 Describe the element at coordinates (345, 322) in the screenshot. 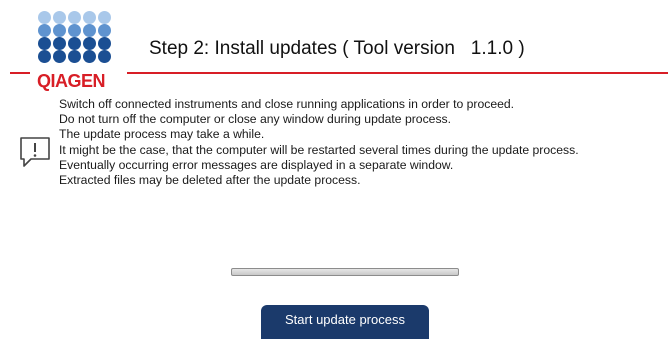

I see `start-update-button: Start update process` at that location.